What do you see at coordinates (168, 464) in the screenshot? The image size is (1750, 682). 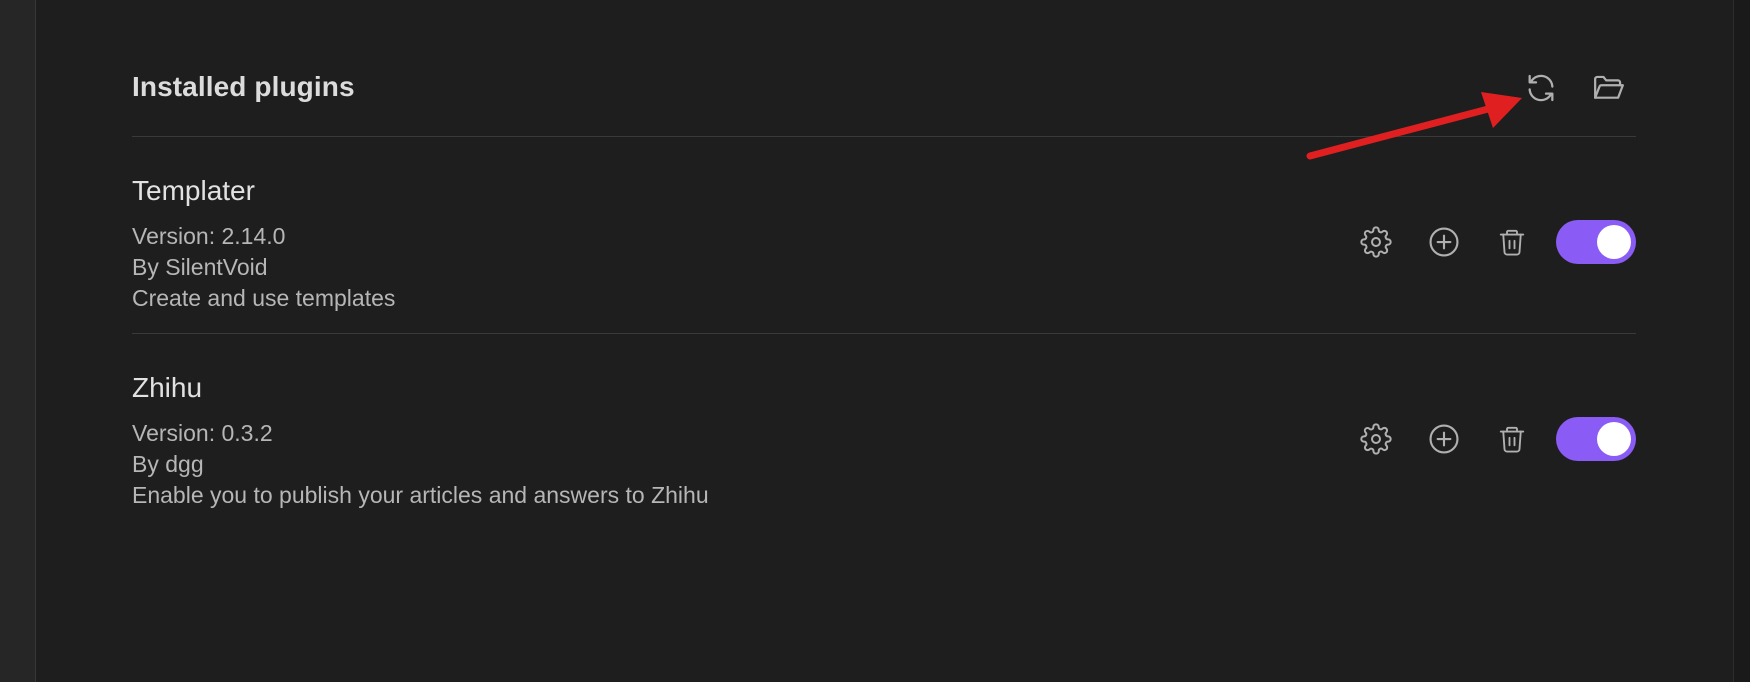 I see `plugin-author: By dgg` at bounding box center [168, 464].